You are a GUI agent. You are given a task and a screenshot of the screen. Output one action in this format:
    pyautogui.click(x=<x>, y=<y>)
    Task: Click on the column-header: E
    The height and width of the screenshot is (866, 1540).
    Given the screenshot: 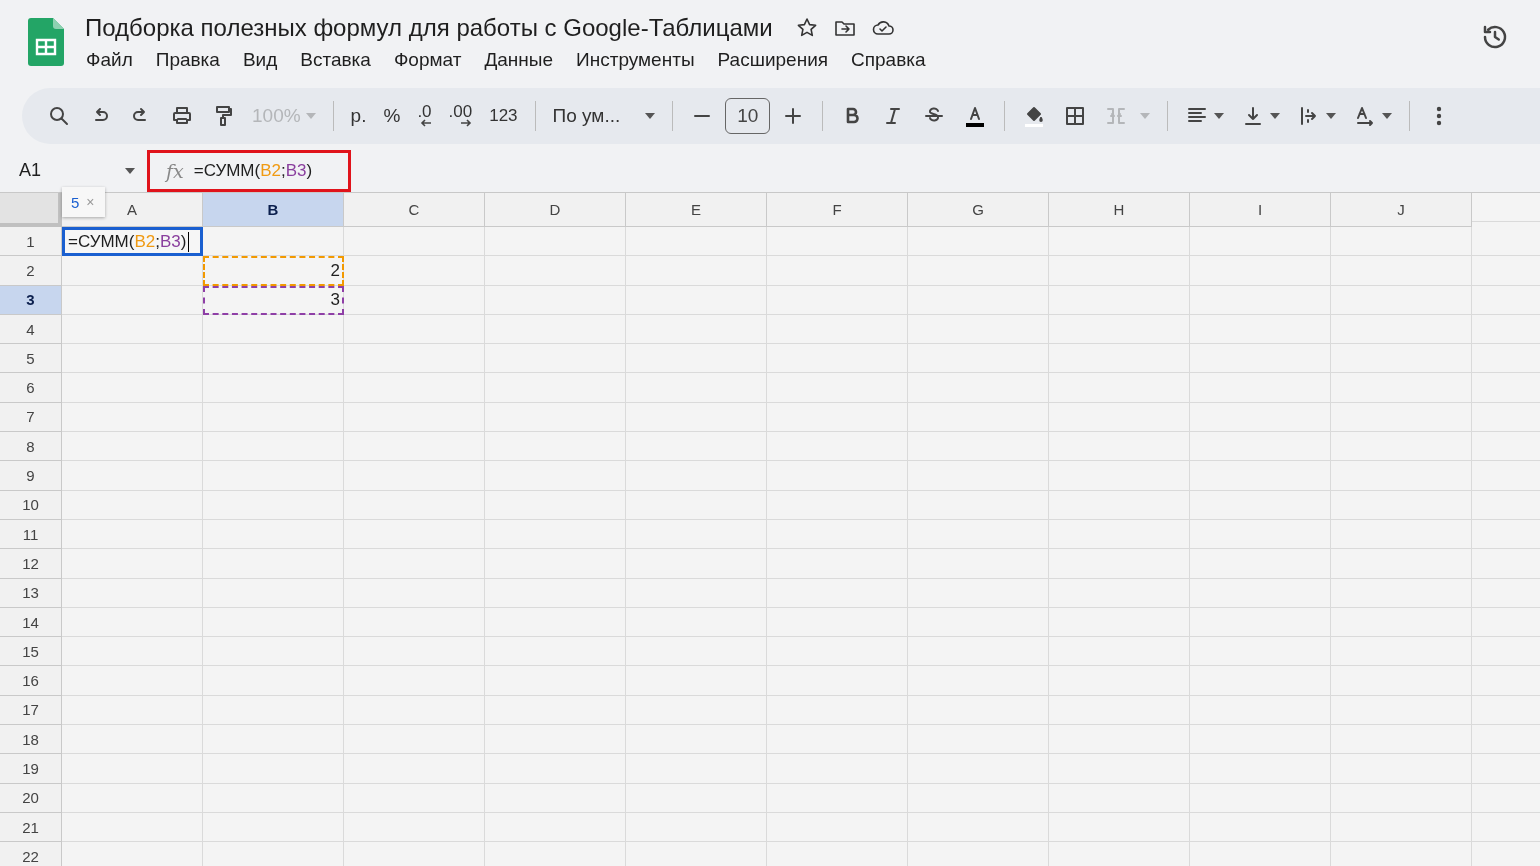 What is the action you would take?
    pyautogui.click(x=696, y=210)
    